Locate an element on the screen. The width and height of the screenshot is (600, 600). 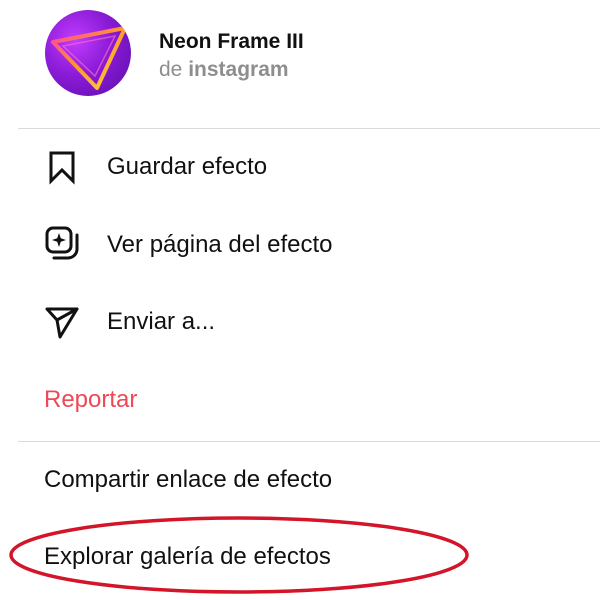
author-prefix: de is located at coordinates (171, 69).